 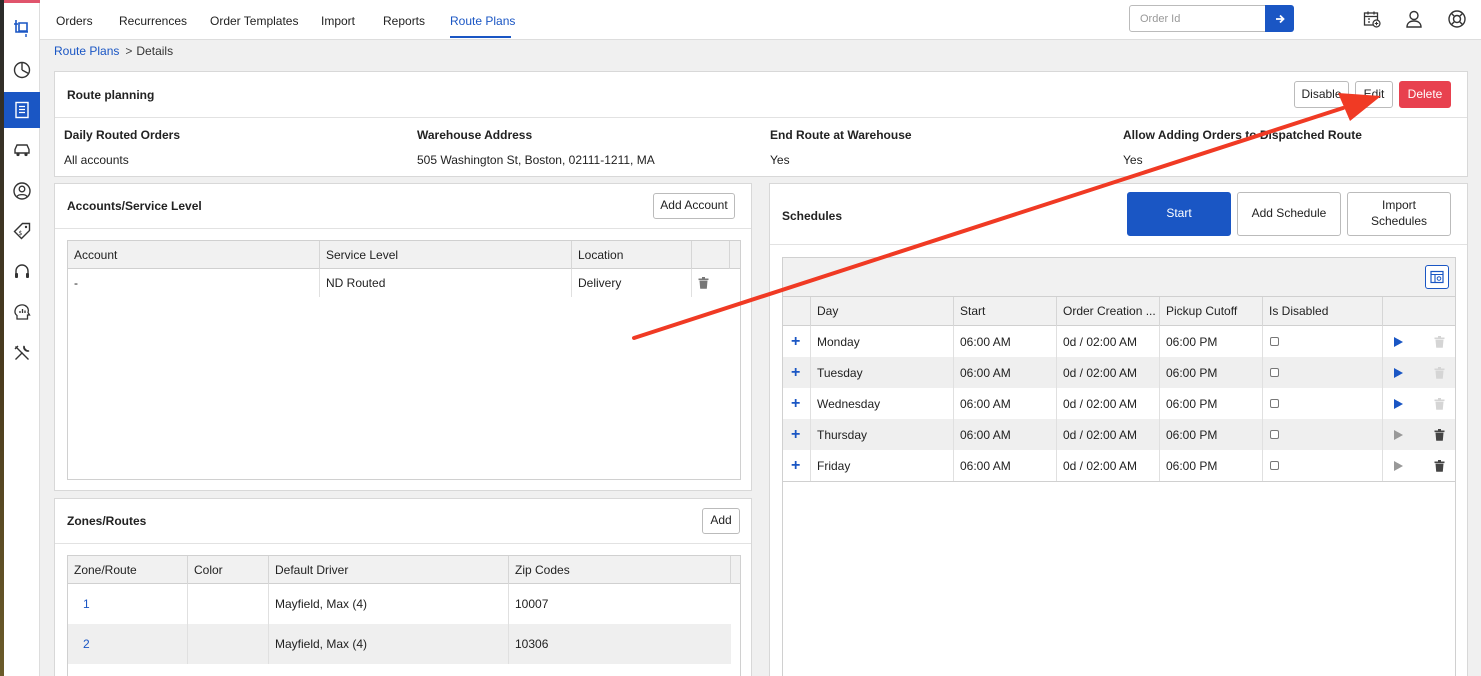 What do you see at coordinates (841, 135) in the screenshot?
I see `end-route-label: End Route at Warehouse` at bounding box center [841, 135].